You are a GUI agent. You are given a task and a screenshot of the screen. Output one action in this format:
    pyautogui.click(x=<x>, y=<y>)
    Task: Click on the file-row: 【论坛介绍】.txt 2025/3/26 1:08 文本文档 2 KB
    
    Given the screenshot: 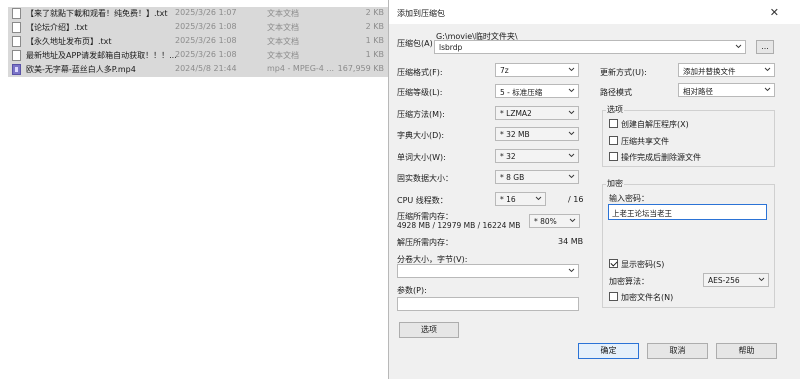 What is the action you would take?
    pyautogui.click(x=198, y=28)
    